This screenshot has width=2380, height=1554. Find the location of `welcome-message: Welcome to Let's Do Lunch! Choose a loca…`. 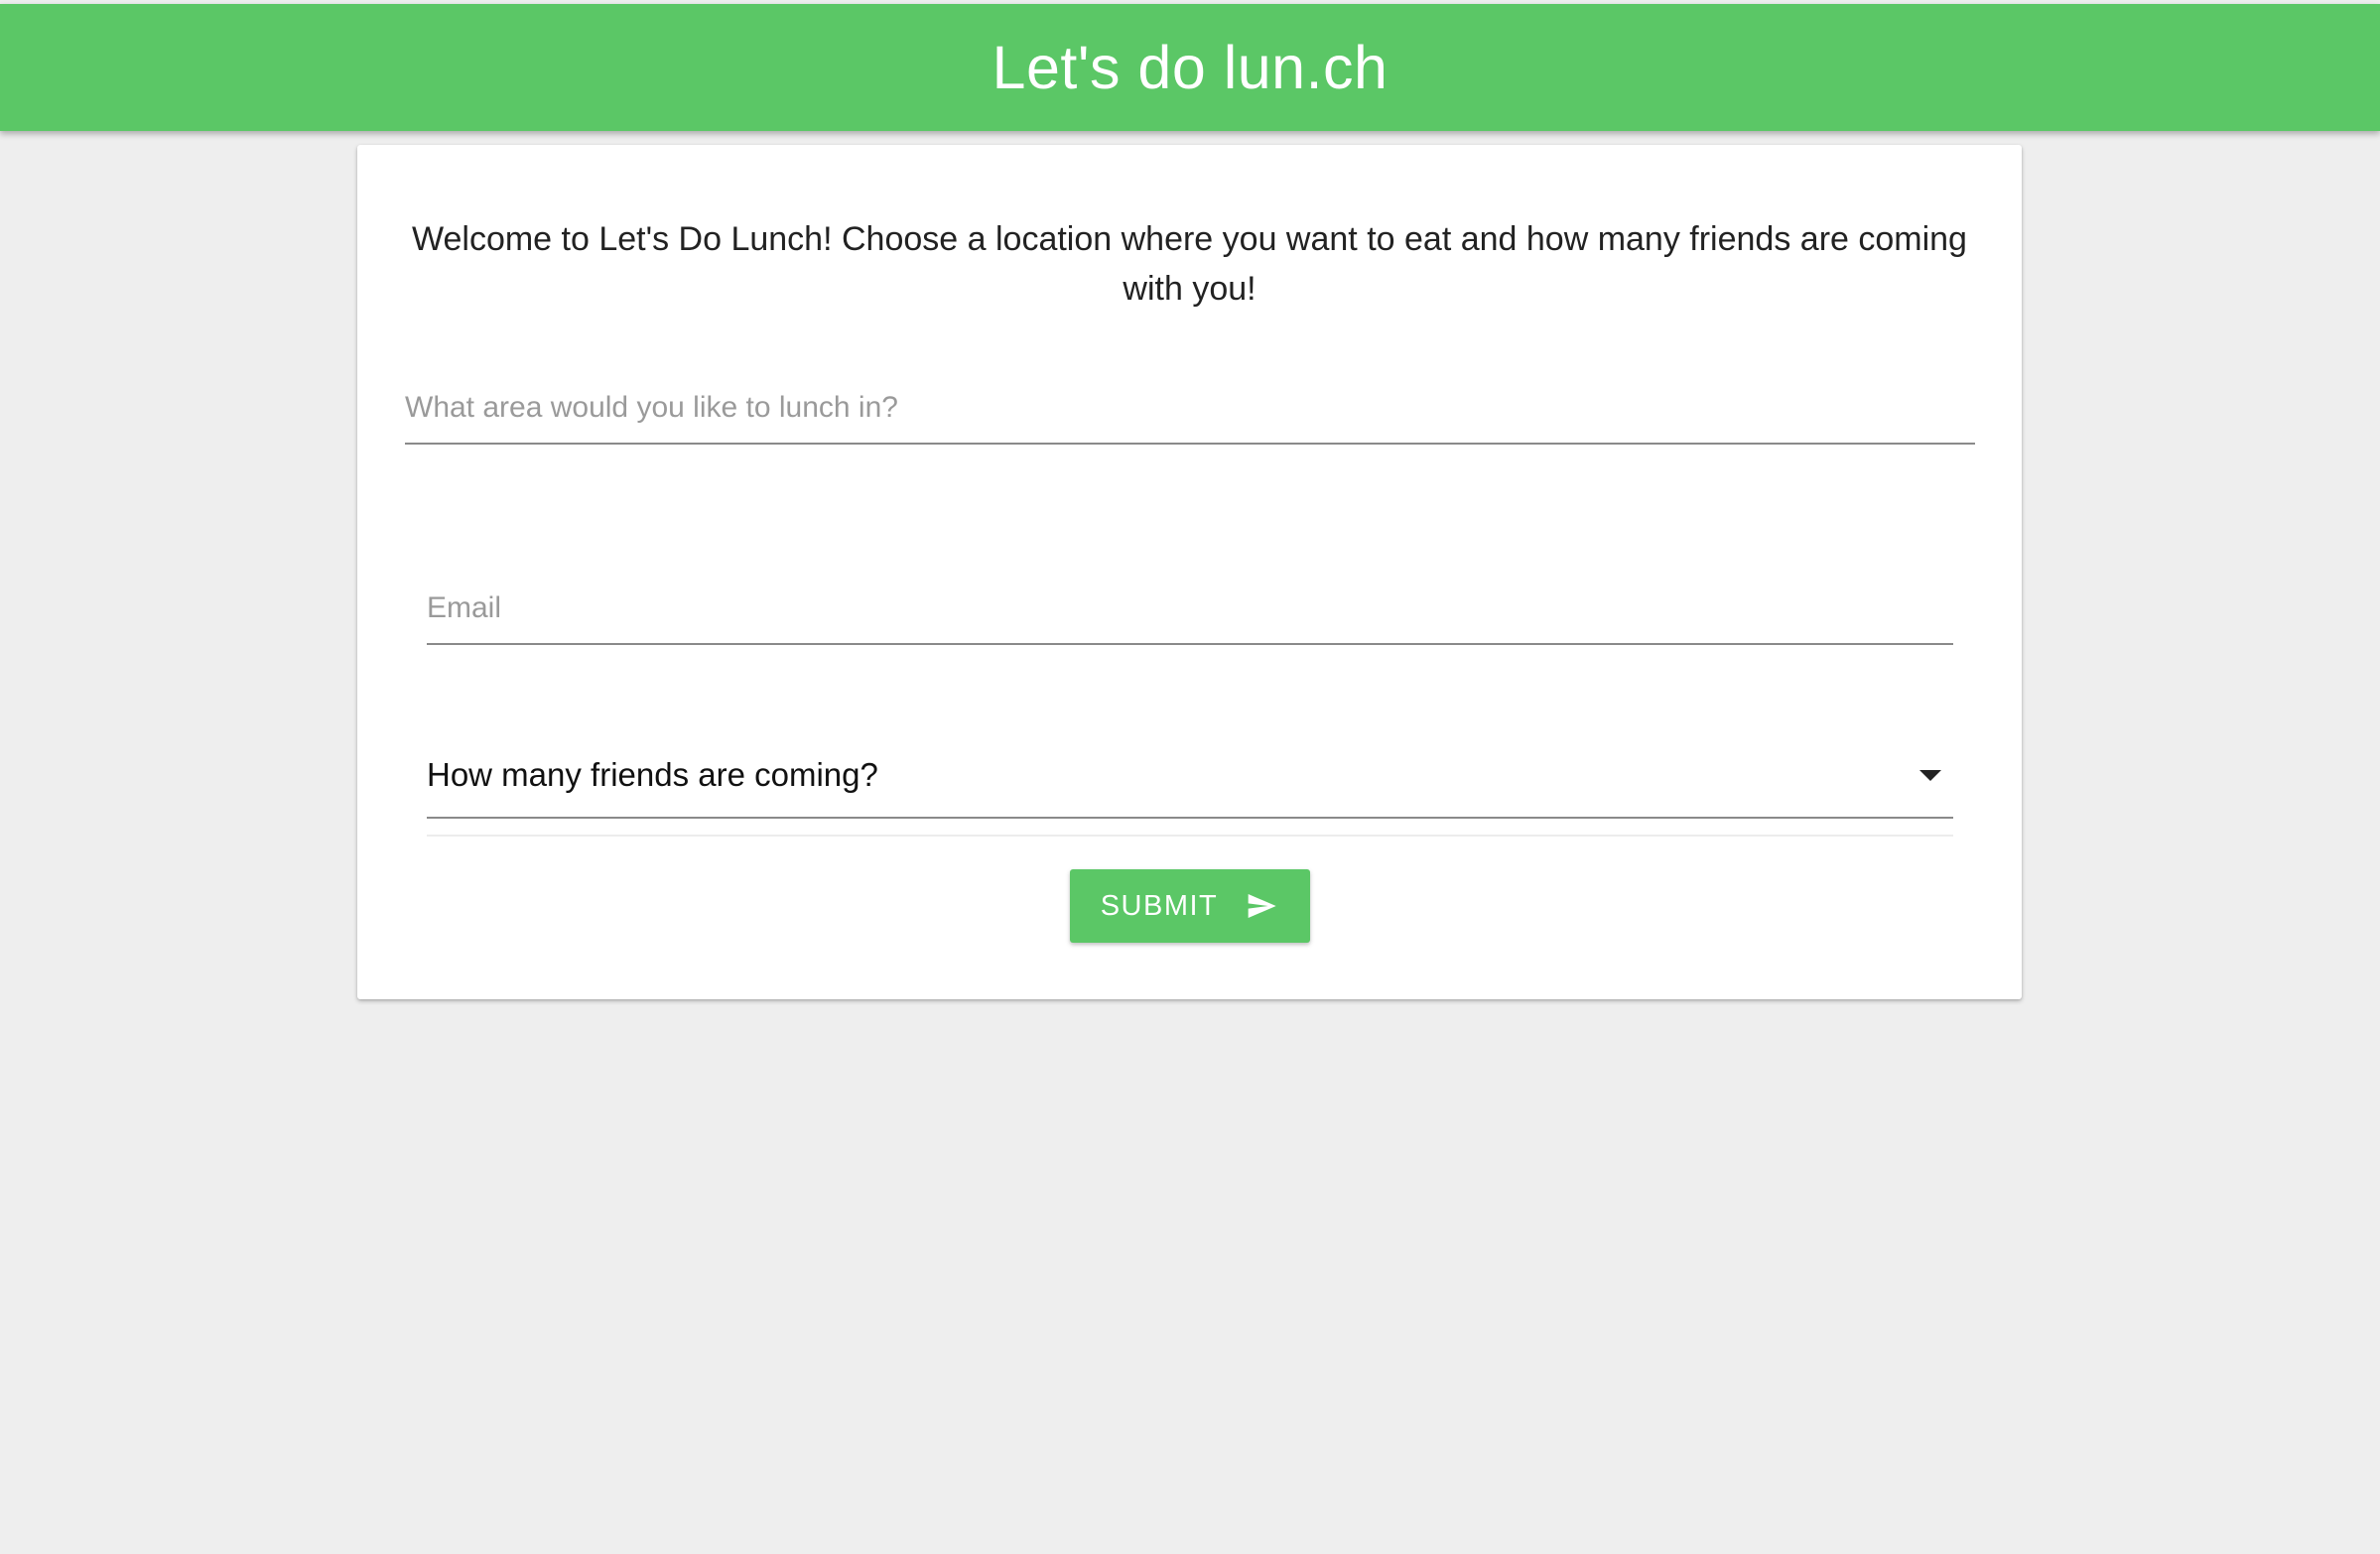

welcome-message: Welcome to Let's Do Lunch! Choose a loca… is located at coordinates (1189, 264).